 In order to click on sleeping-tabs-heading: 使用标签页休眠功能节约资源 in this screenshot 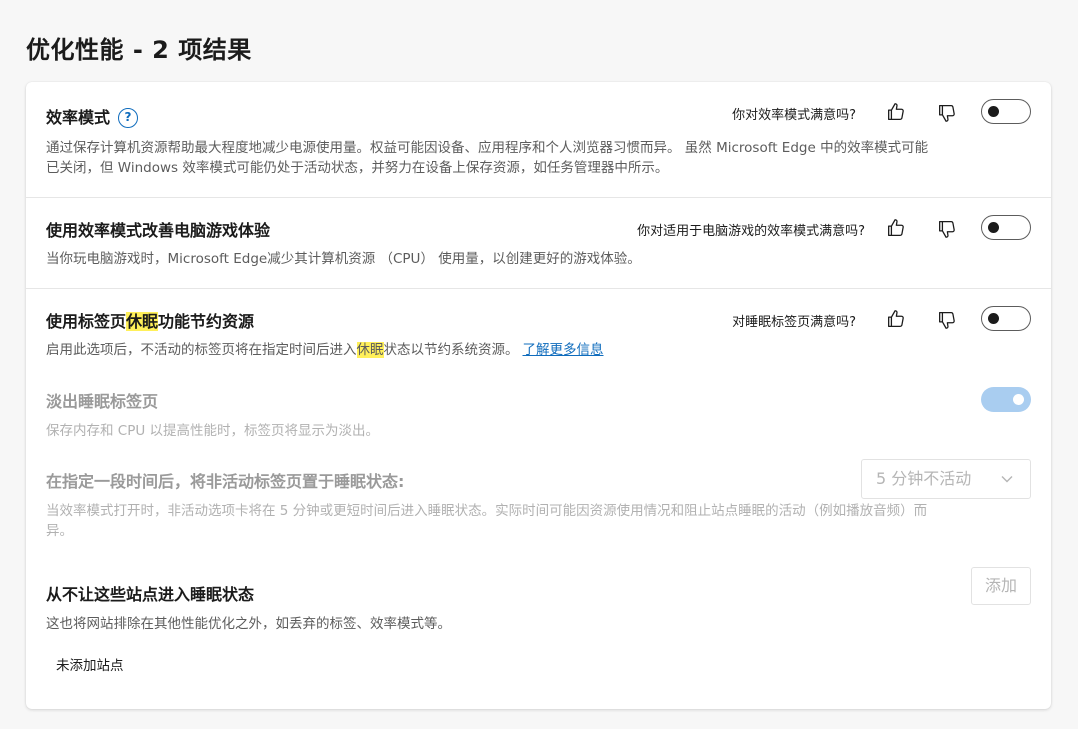, I will do `click(150, 320)`.